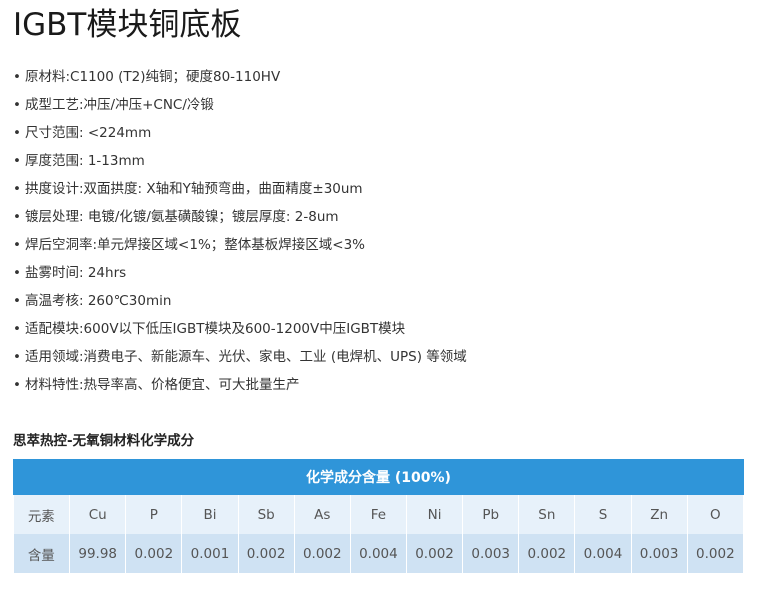  Describe the element at coordinates (76, 273) in the screenshot. I see `spec-text: 盐雾时间: 24hrs` at that location.